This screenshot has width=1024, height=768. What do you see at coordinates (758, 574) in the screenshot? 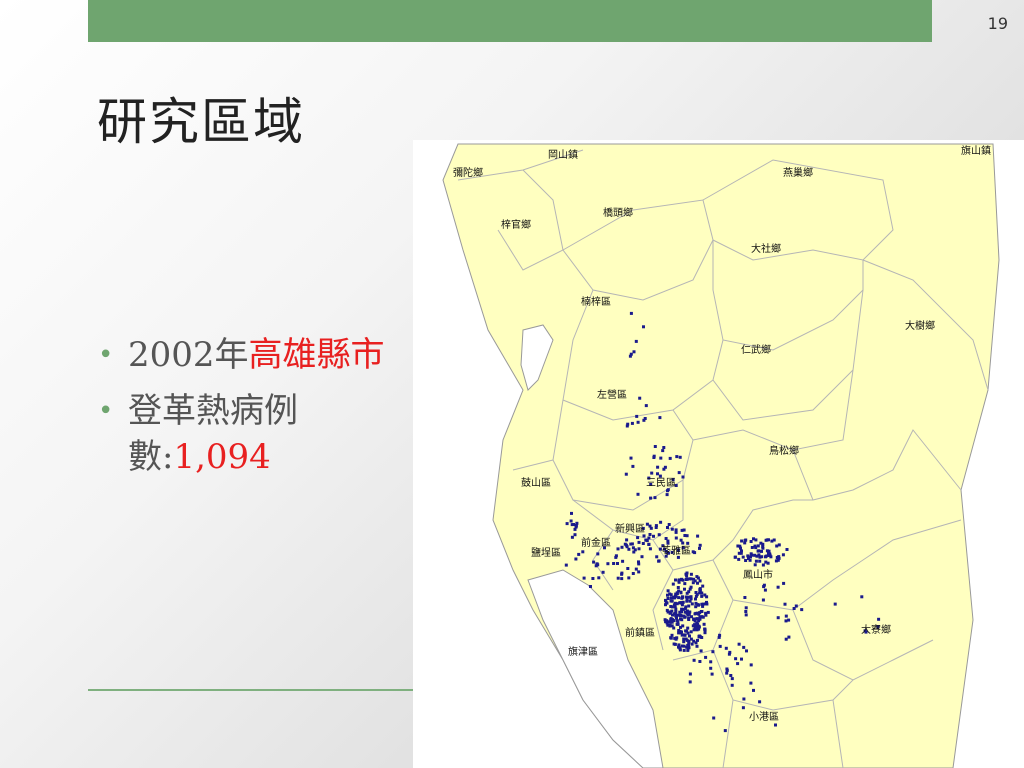
I see `district-label: 鳳山市` at bounding box center [758, 574].